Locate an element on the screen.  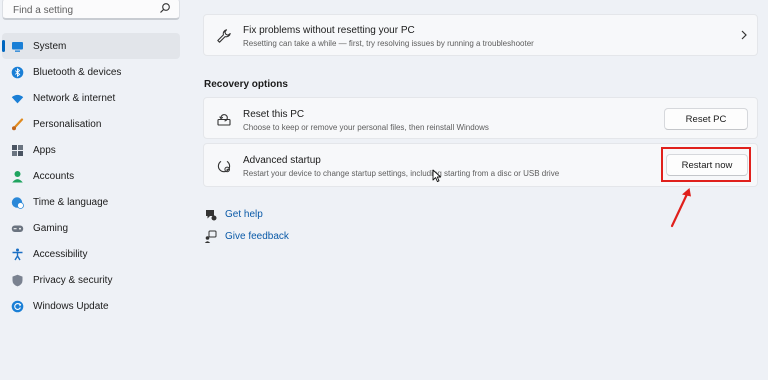
update-icon is located at coordinates (17, 306).